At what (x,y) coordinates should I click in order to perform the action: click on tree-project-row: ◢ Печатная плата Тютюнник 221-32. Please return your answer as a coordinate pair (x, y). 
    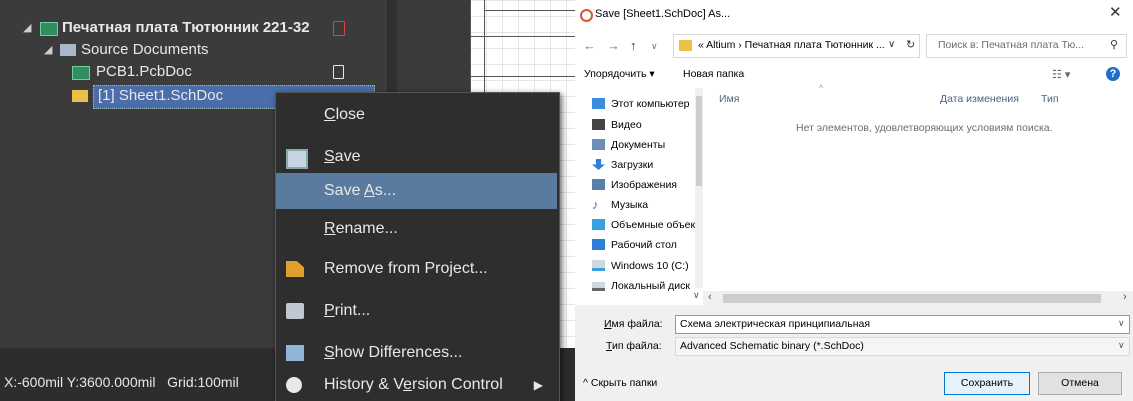
    Looking at the image, I should click on (194, 28).